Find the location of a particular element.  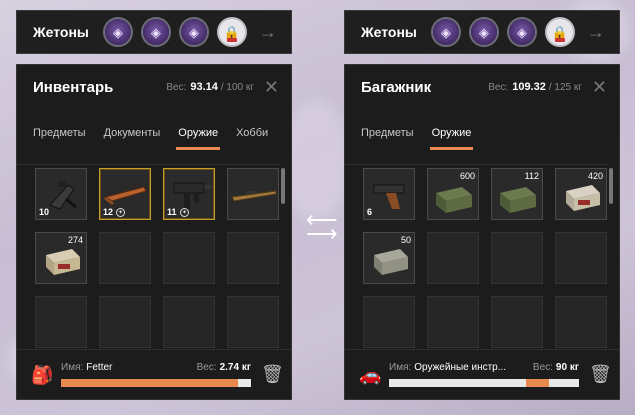

footer-weight-value: 90 кг is located at coordinates (567, 367).